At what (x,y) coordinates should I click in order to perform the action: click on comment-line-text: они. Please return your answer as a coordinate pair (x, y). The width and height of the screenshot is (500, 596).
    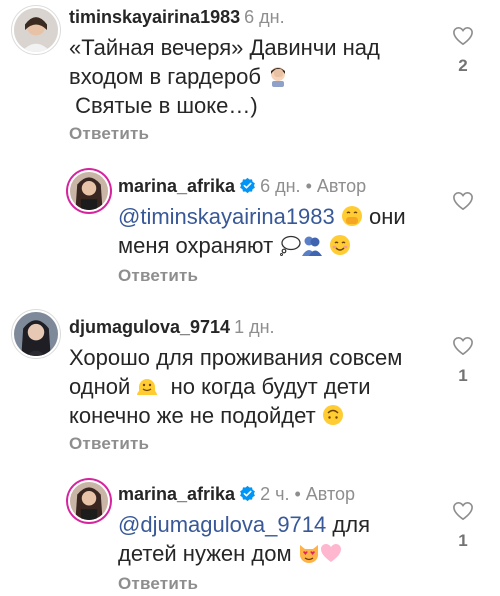
    Looking at the image, I should click on (387, 216).